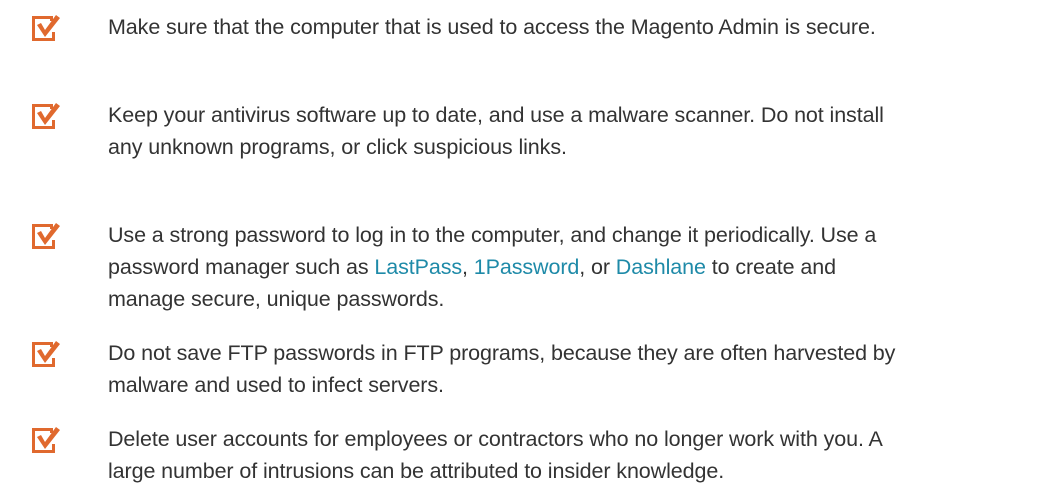 The height and width of the screenshot is (487, 1063). Describe the element at coordinates (661, 267) in the screenshot. I see `dashlane-link: Dashlane` at that location.